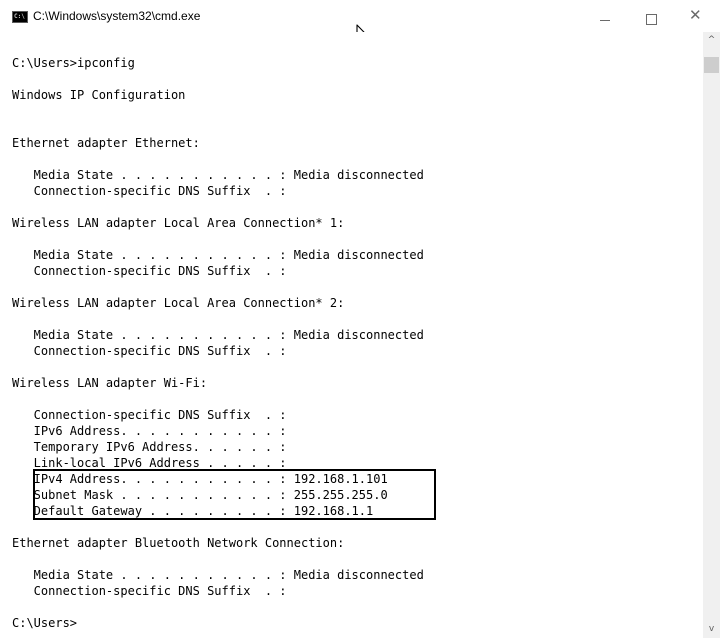 This screenshot has width=724, height=638. I want to click on console-line: Ethernet adapter Ethernet:, so click(106, 143).